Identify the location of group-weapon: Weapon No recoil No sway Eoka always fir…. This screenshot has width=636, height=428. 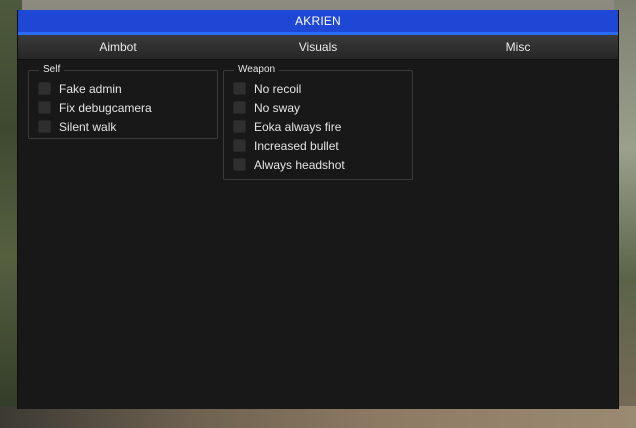
(318, 122).